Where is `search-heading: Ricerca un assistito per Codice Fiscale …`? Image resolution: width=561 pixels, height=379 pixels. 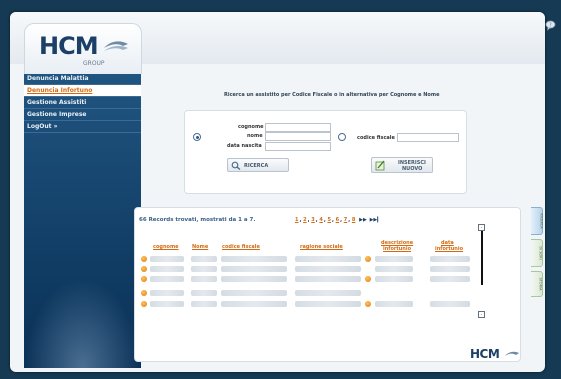
search-heading: Ricerca un assistito per Codice Fiscale … is located at coordinates (332, 95).